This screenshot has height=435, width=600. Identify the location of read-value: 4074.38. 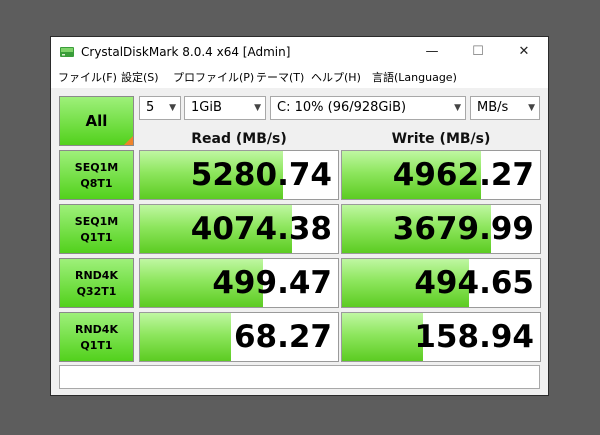
(261, 229).